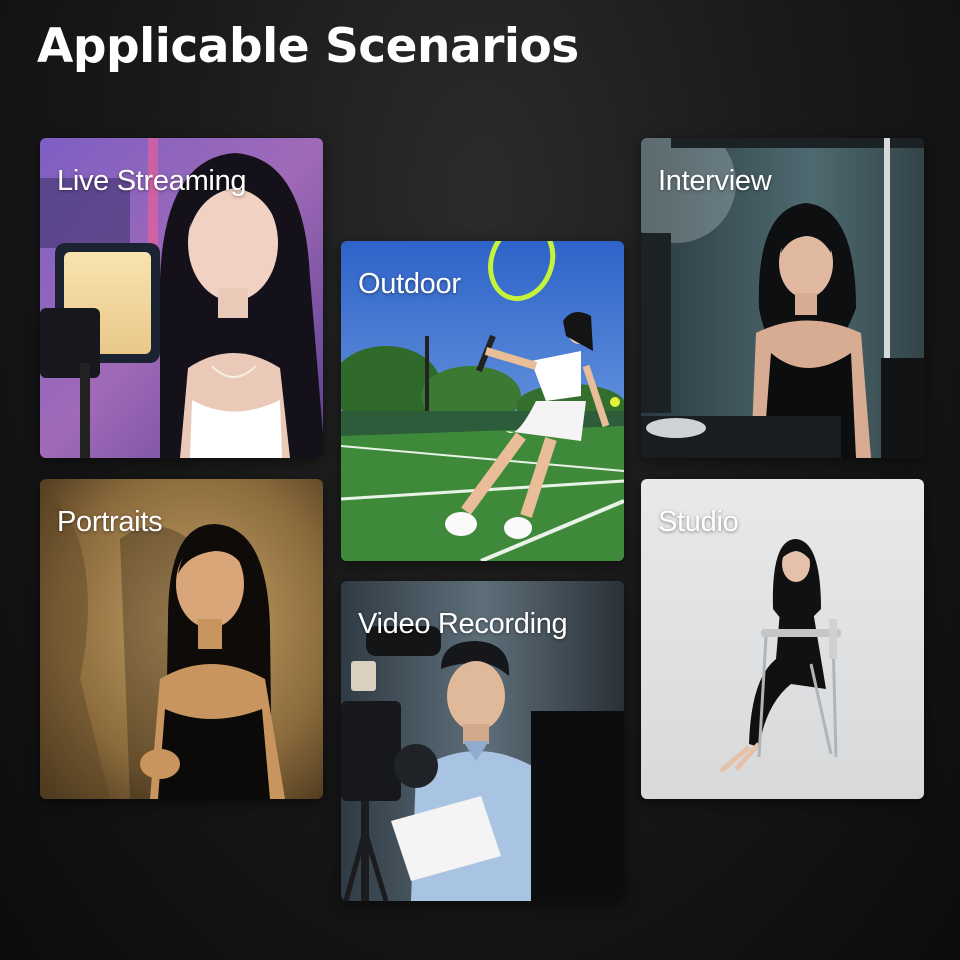  What do you see at coordinates (110, 522) in the screenshot?
I see `card-label-portraits: Portraits` at bounding box center [110, 522].